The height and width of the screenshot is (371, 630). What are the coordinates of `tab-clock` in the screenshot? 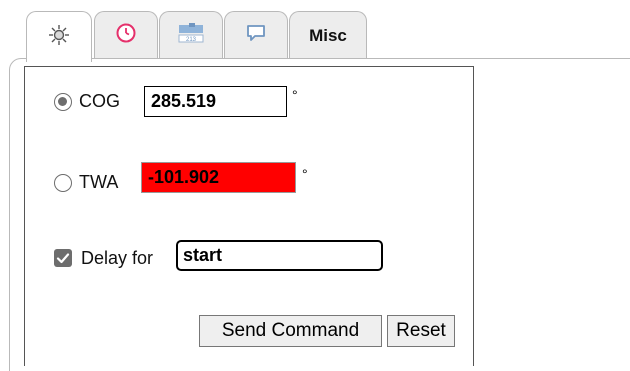 It's located at (126, 35).